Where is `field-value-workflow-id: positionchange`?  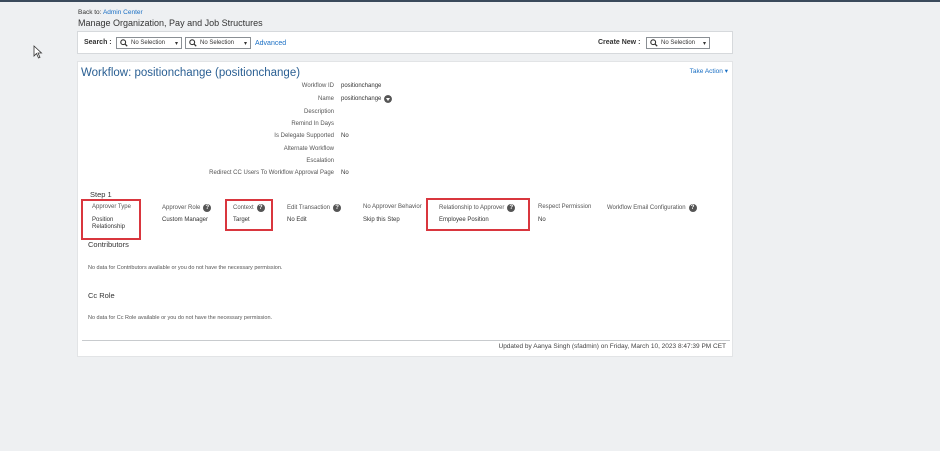
field-value-workflow-id: positionchange is located at coordinates (361, 86).